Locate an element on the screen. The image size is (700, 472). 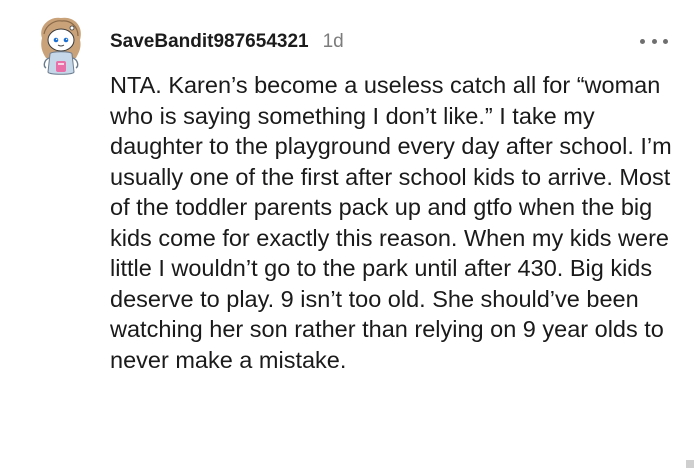
snoo-avatar-icon is located at coordinates (61, 46).